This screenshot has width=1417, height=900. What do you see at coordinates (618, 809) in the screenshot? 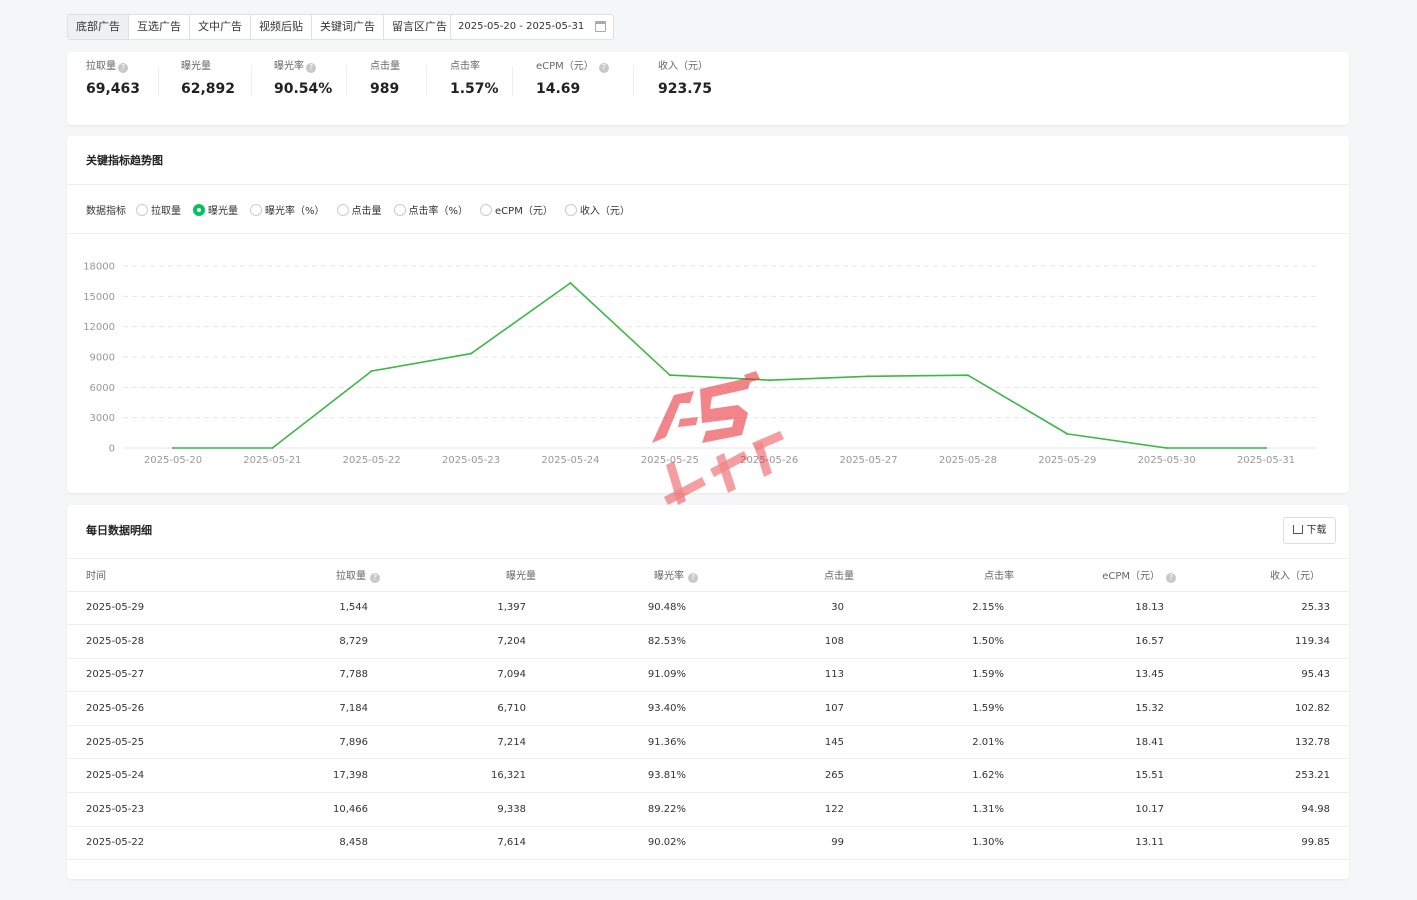
I see `cell-exposure-rate: 89.22%` at bounding box center [618, 809].